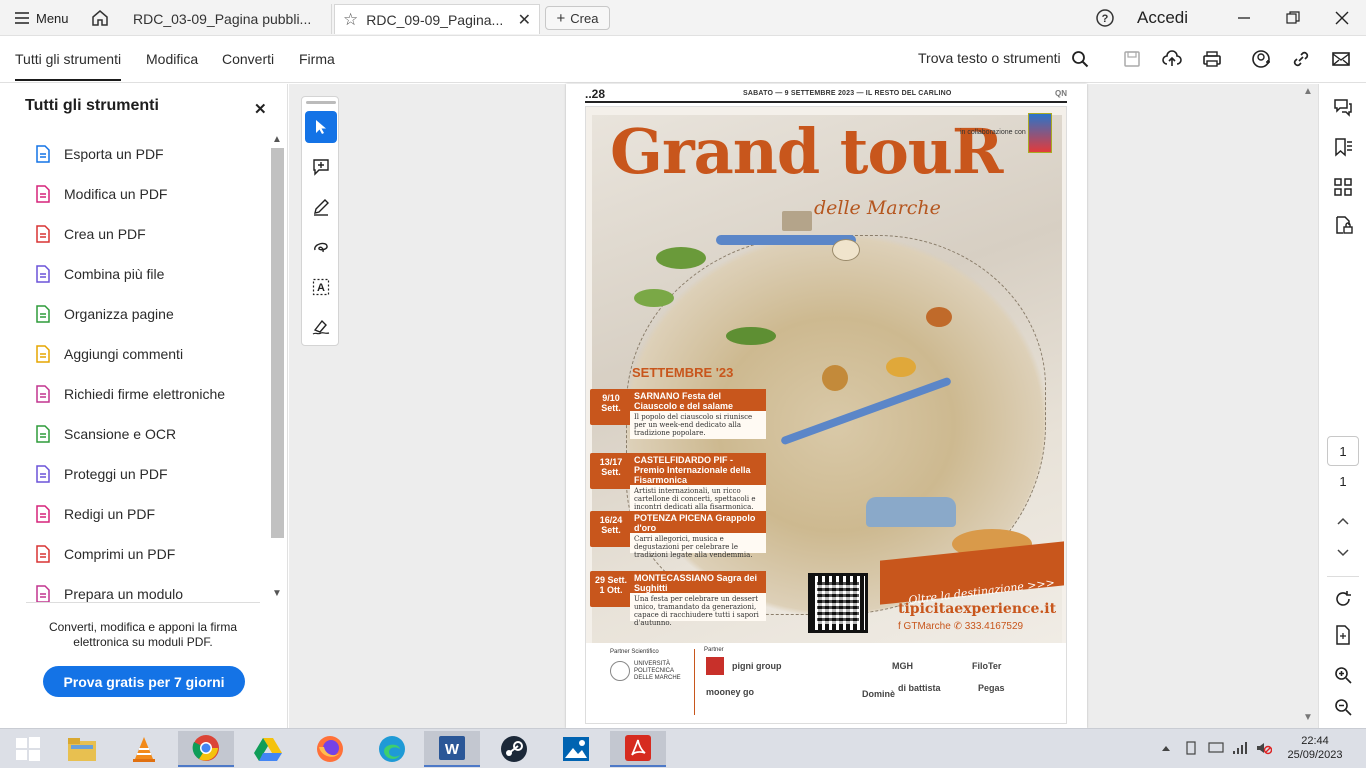 This screenshot has height=768, width=1366. What do you see at coordinates (144, 749) in the screenshot?
I see `taskbar-vlc` at bounding box center [144, 749].